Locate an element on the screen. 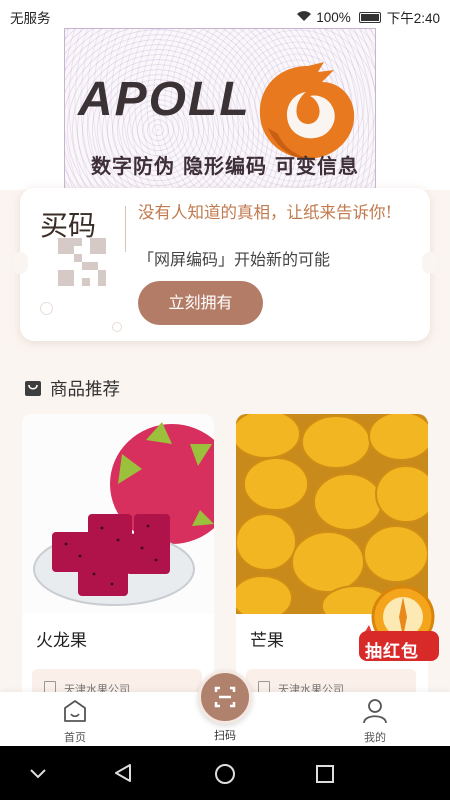 Image resolution: width=450 pixels, height=800 pixels. scan-button is located at coordinates (225, 697).